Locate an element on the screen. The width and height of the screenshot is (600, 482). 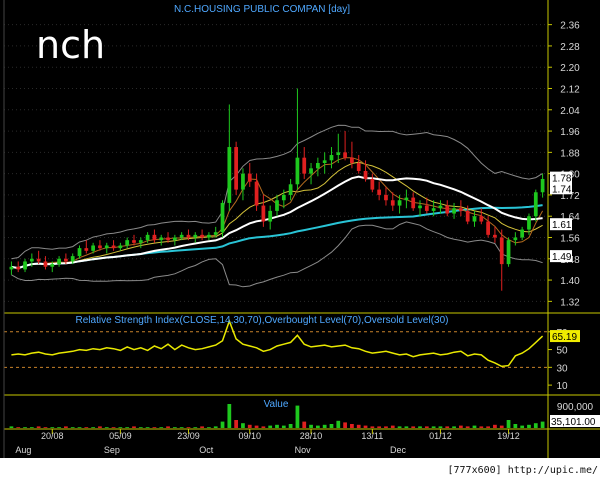
x-tick-label: 28/10 is located at coordinates (311, 436).